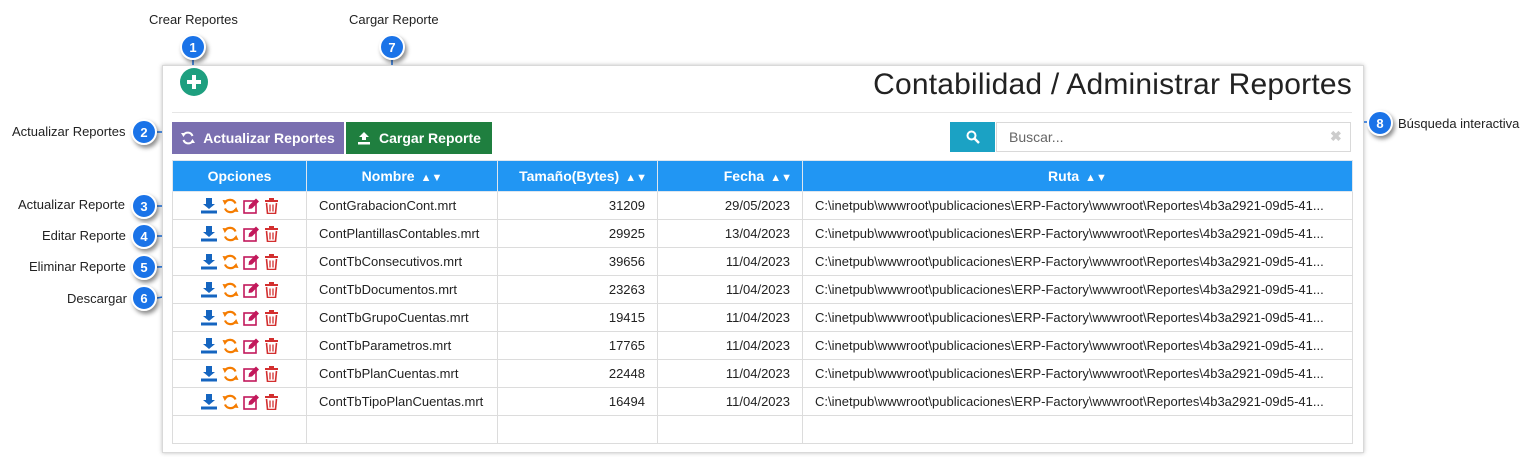 The width and height of the screenshot is (1534, 457). I want to click on cell-size: 22448, so click(577, 373).